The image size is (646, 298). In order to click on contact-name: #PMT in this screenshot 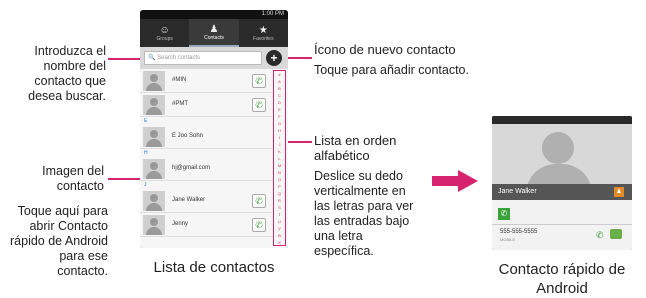, I will do `click(180, 104)`.